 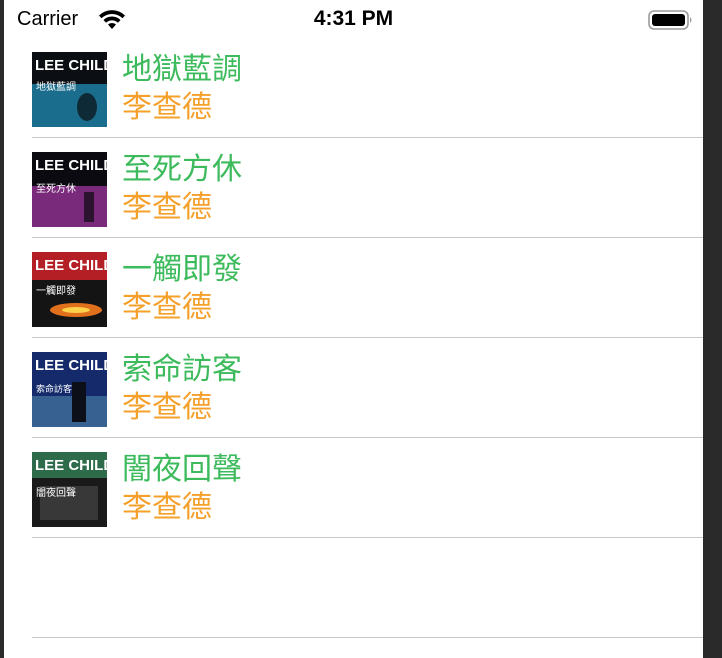 What do you see at coordinates (353, 488) in the screenshot?
I see `book-row: LEE CHILD 闇夜回聲 闇夜回聲 李查德` at bounding box center [353, 488].